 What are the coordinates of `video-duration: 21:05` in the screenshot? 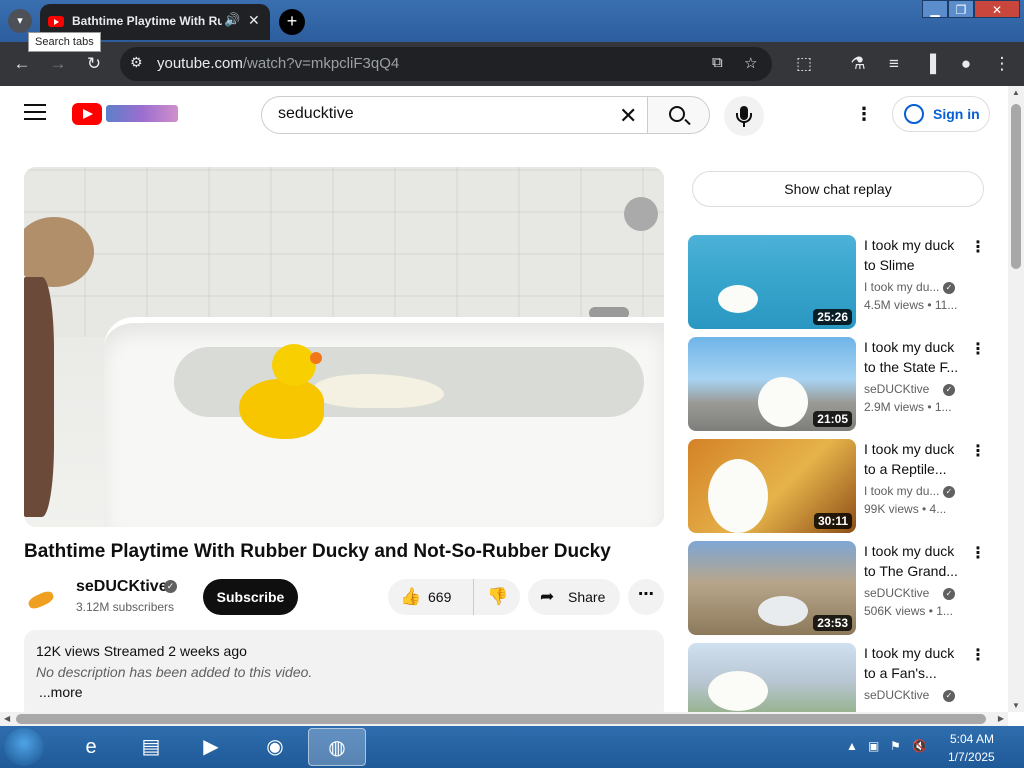 It's located at (832, 419).